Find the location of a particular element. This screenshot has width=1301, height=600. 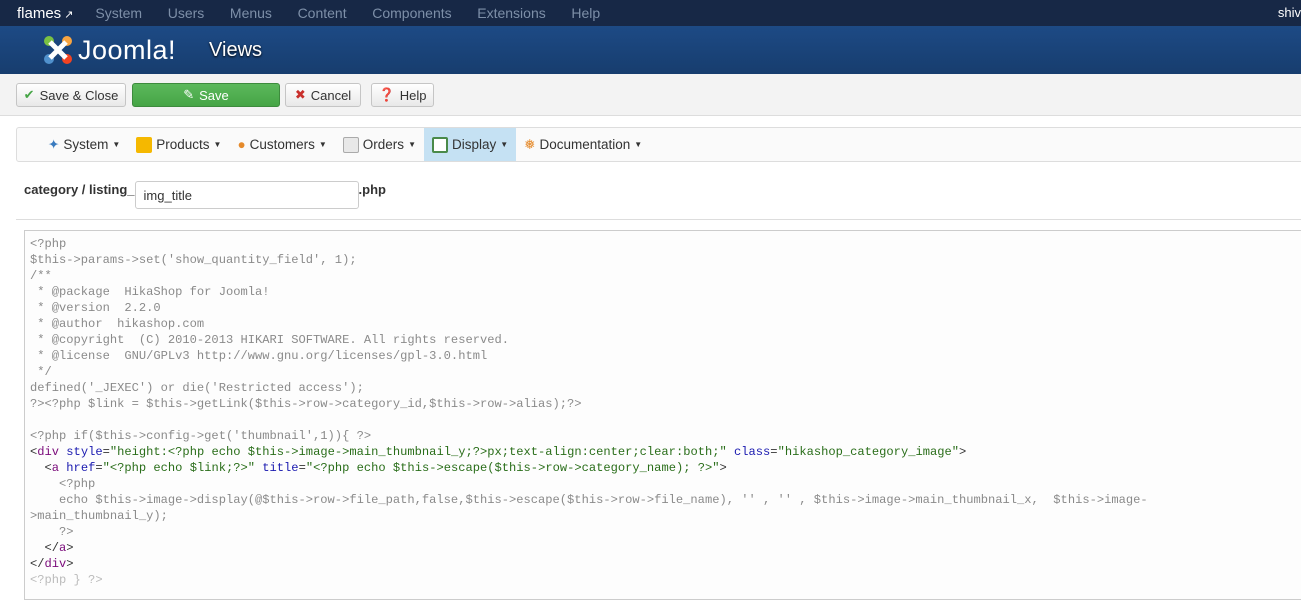

user-menu: shiv is located at coordinates (1289, 12).